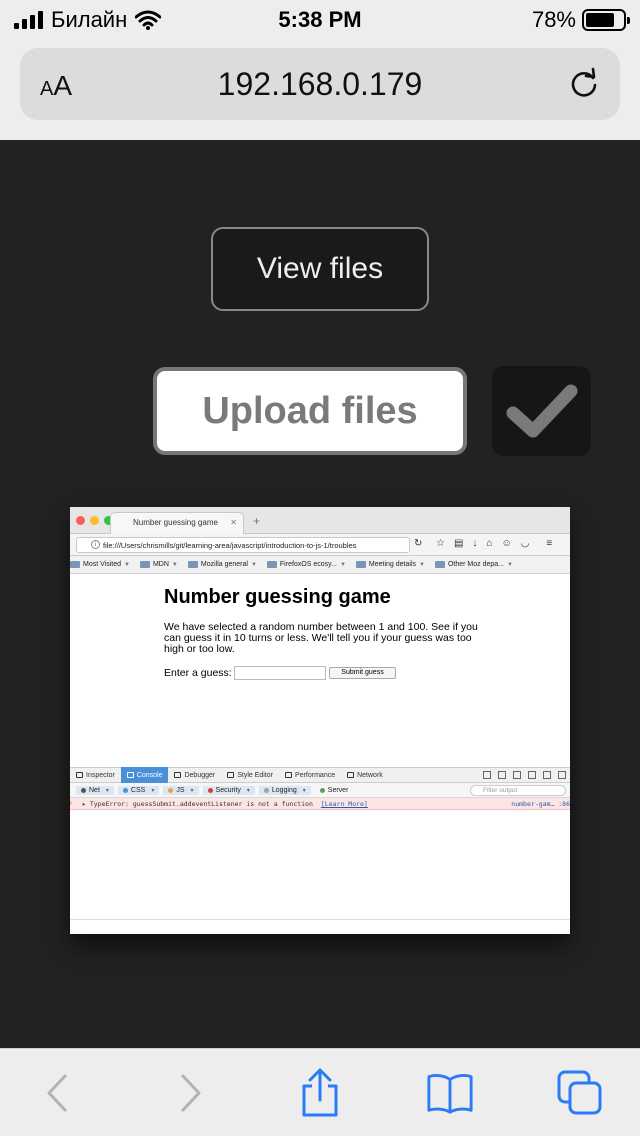 This screenshot has width=640, height=1136. I want to click on home-icon: ⌂, so click(489, 543).